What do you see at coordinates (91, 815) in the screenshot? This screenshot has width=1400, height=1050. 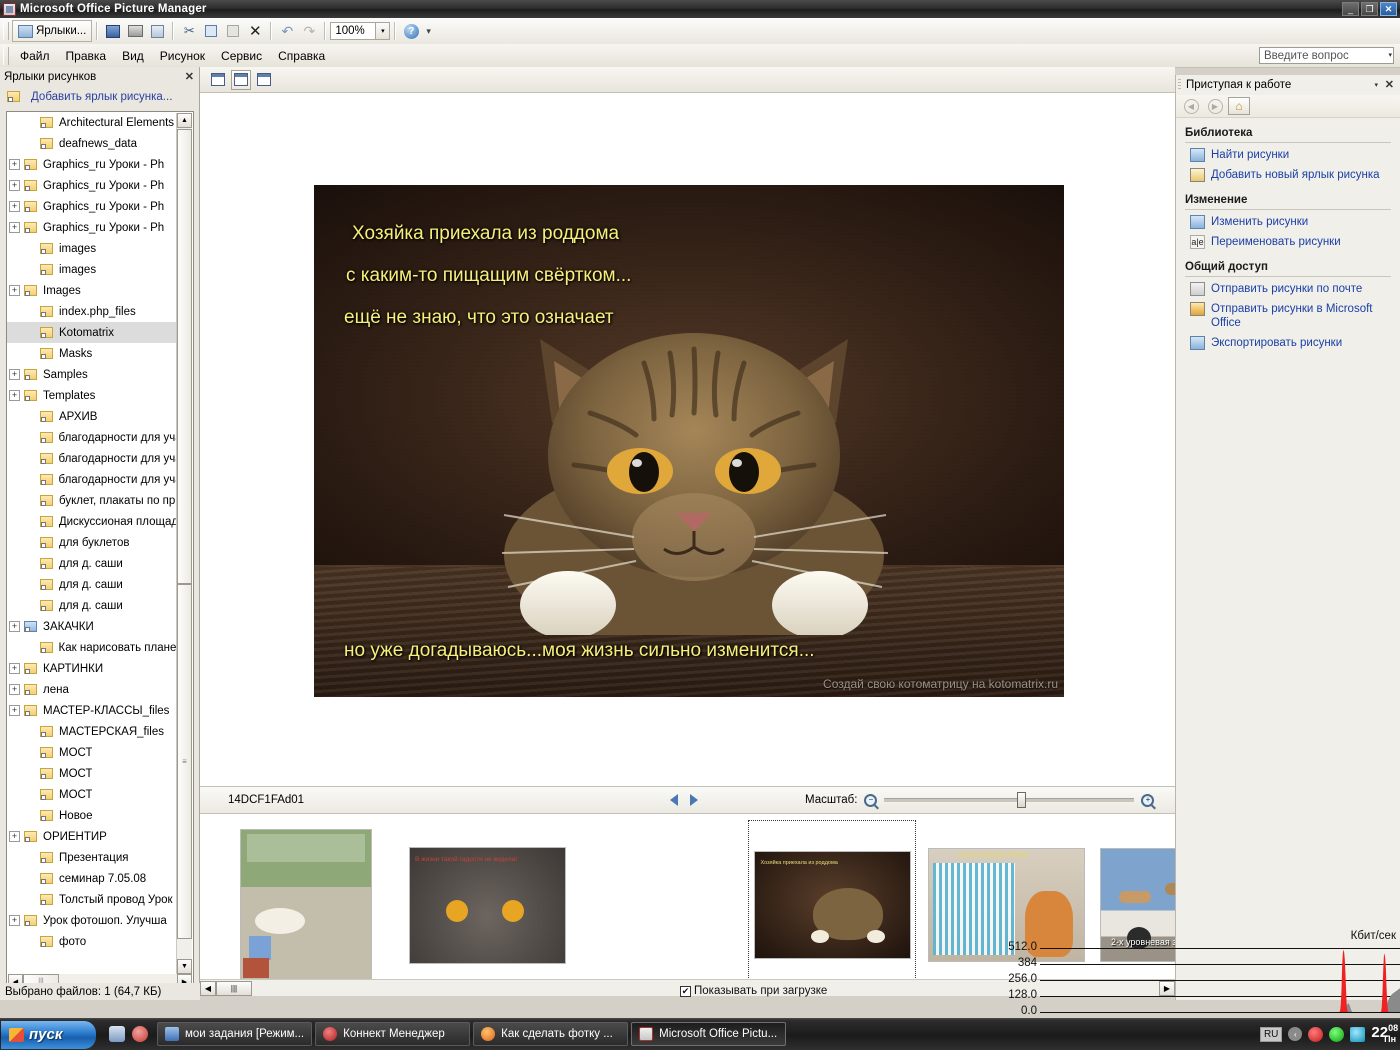 I see `tree-item: Новое` at bounding box center [91, 815].